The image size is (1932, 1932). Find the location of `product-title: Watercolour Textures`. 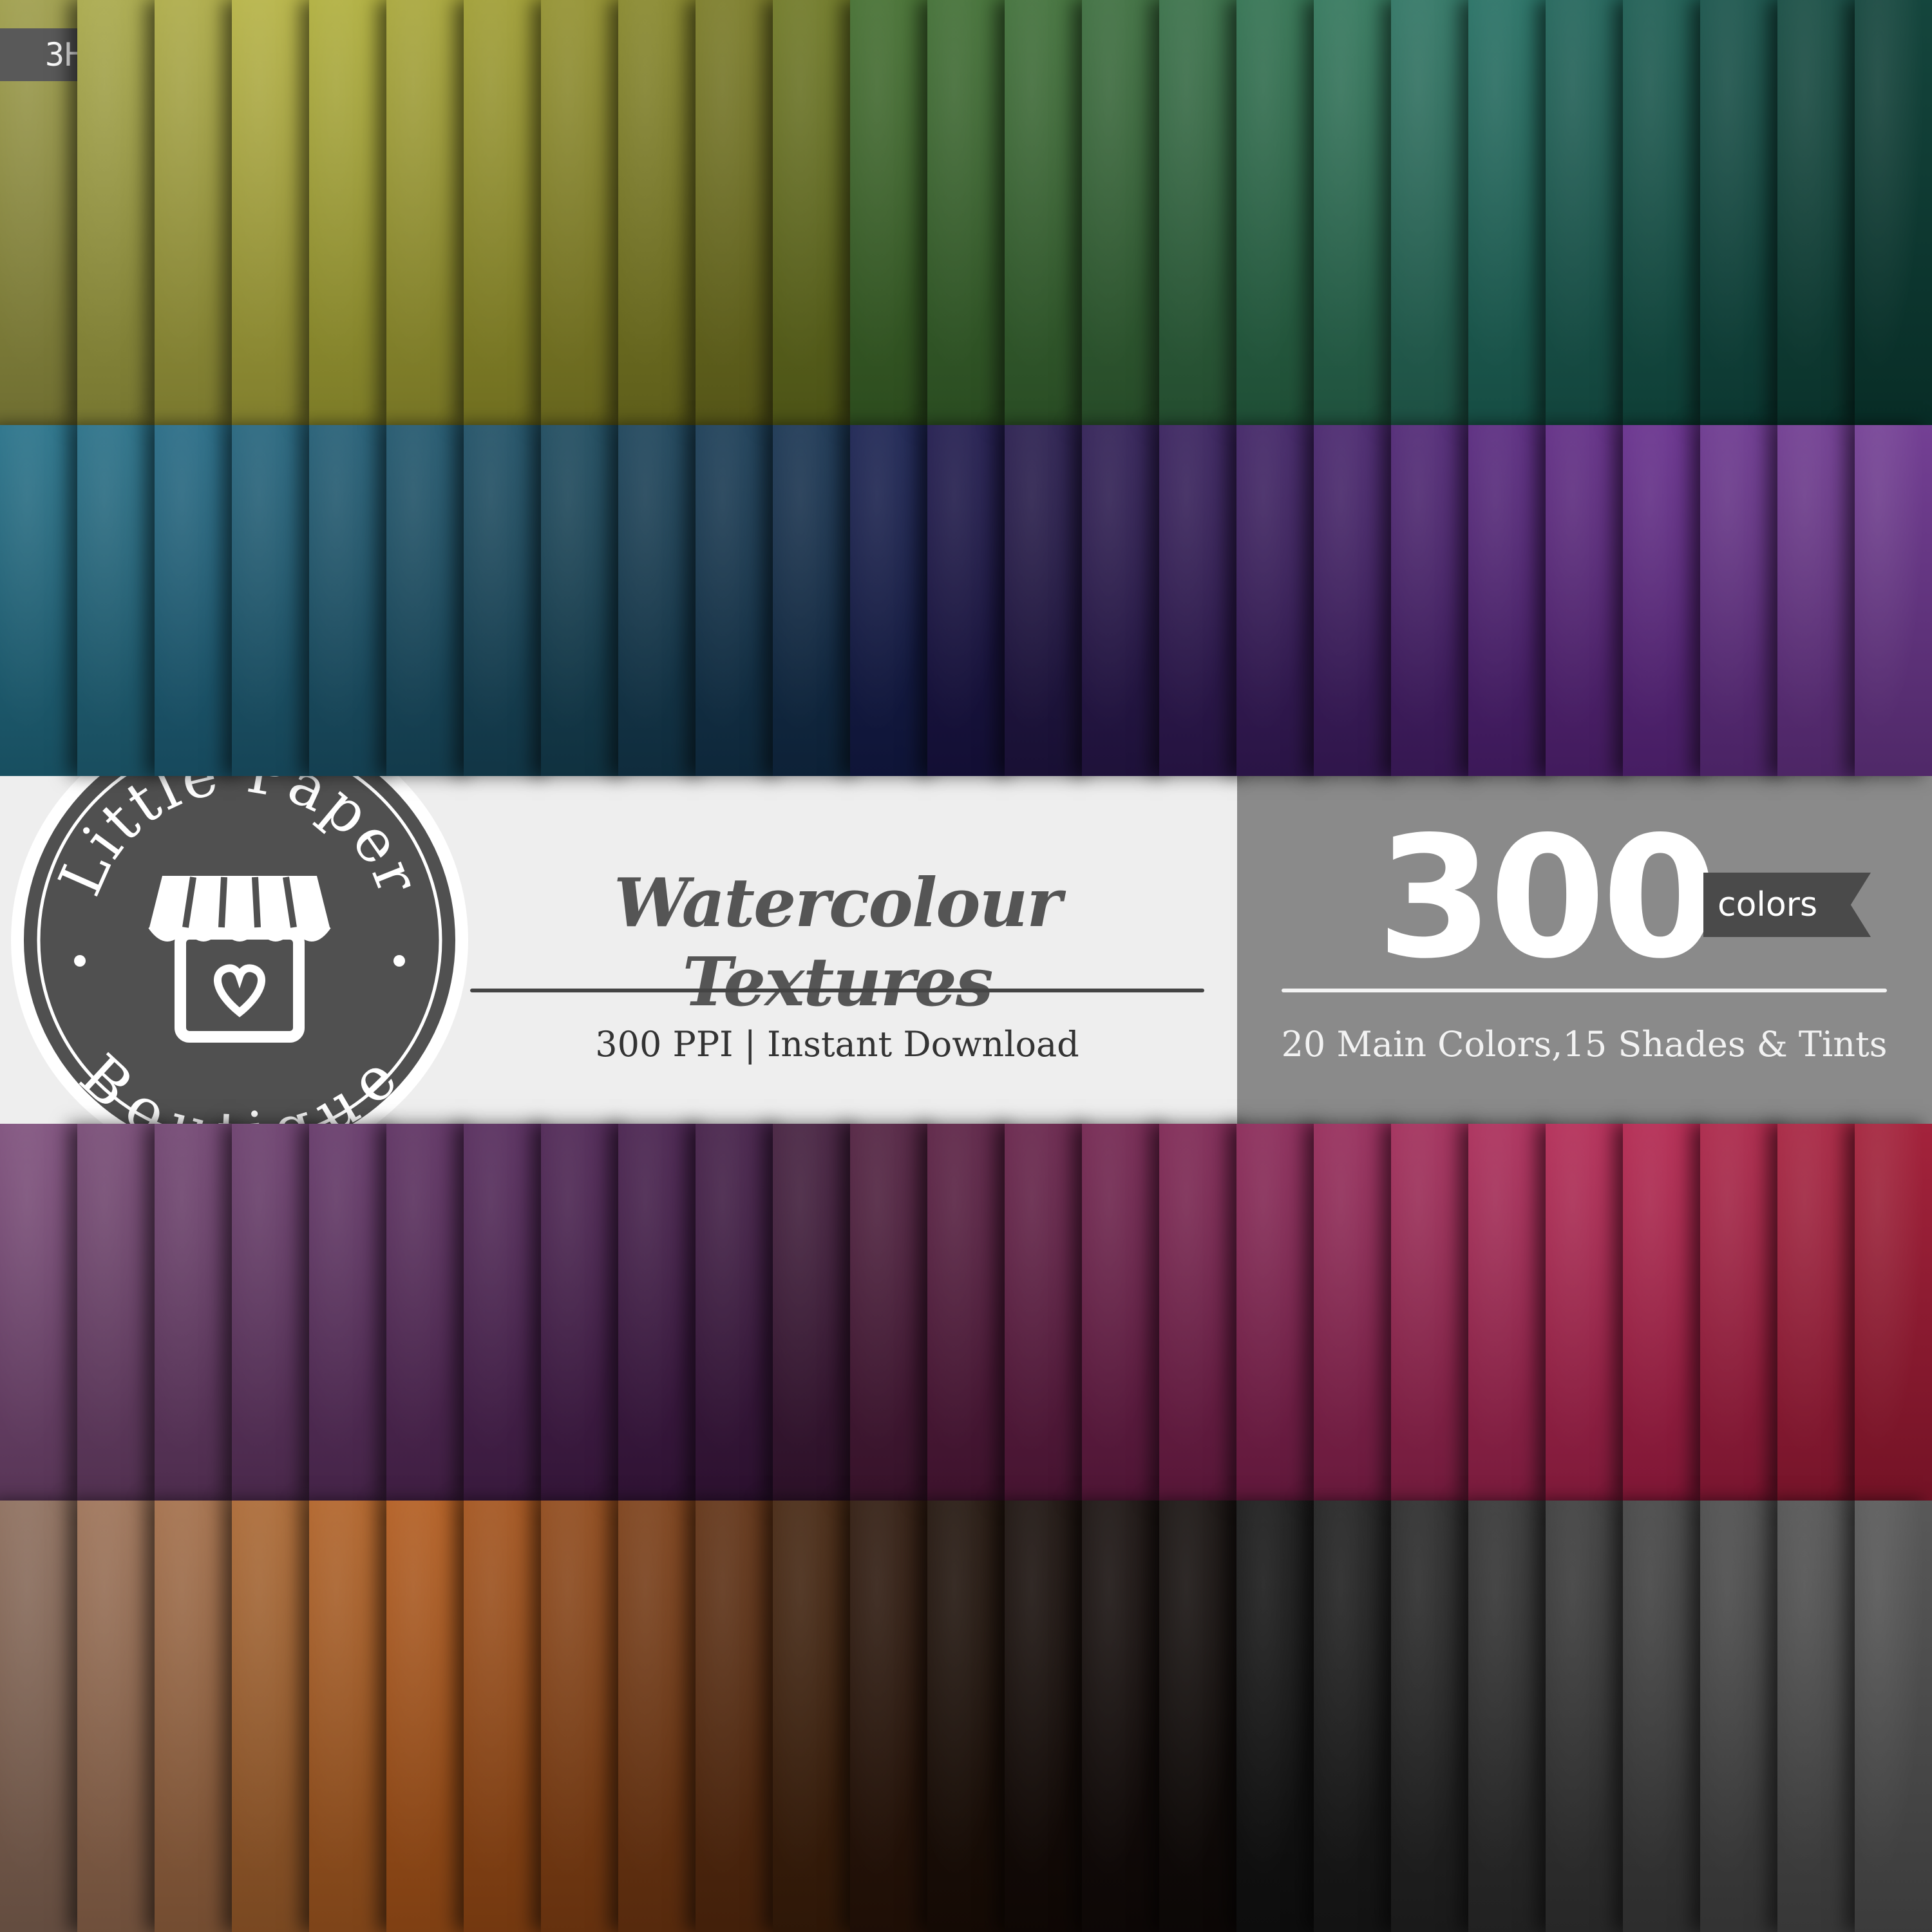

product-title: Watercolour Textures is located at coordinates (838, 942).